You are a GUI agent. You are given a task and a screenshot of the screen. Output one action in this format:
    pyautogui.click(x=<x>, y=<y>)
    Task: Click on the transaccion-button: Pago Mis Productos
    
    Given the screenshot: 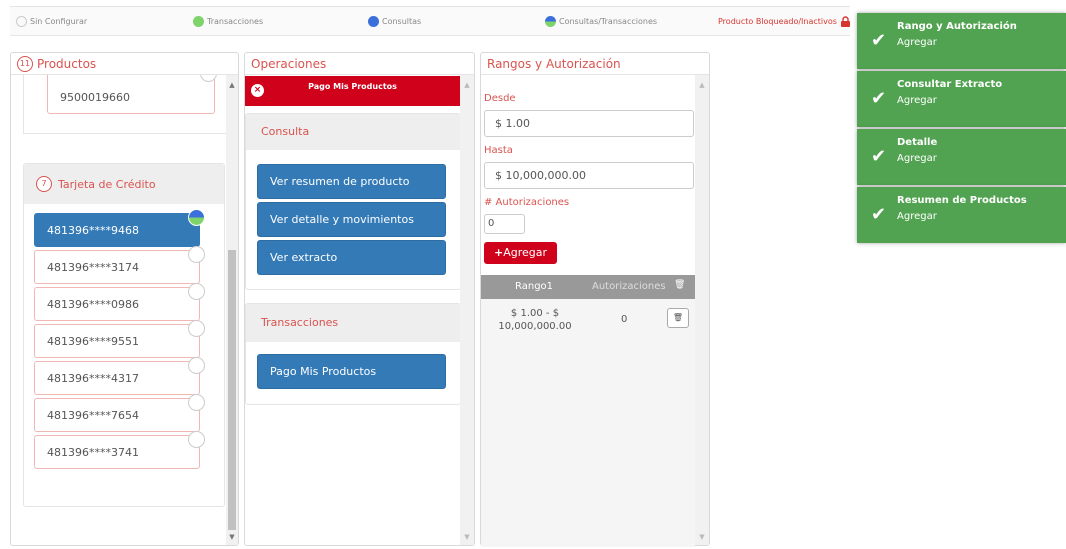 What is the action you would take?
    pyautogui.click(x=351, y=371)
    